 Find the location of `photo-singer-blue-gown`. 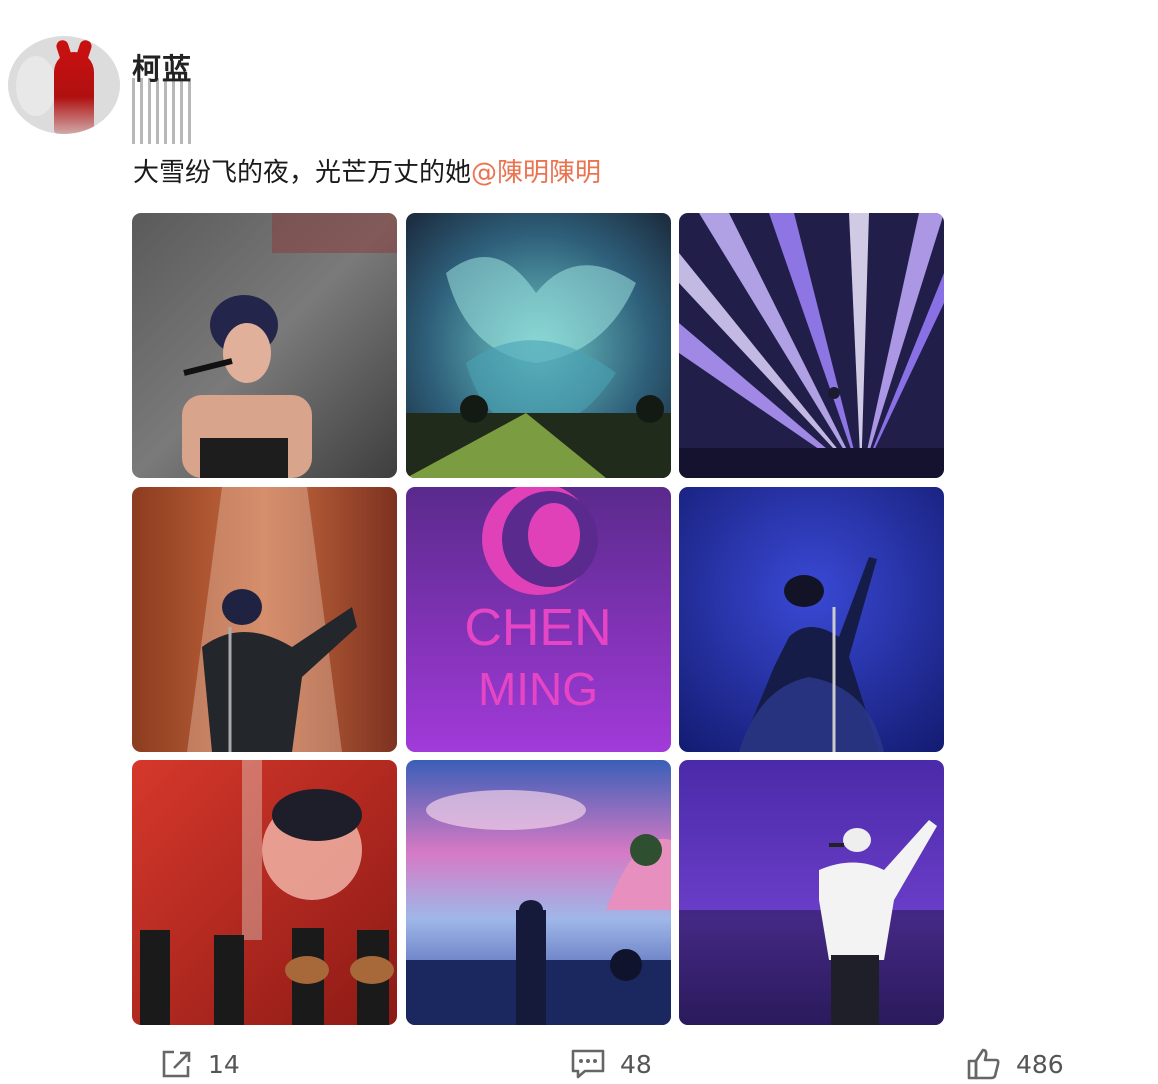

photo-singer-blue-gown is located at coordinates (811, 619).